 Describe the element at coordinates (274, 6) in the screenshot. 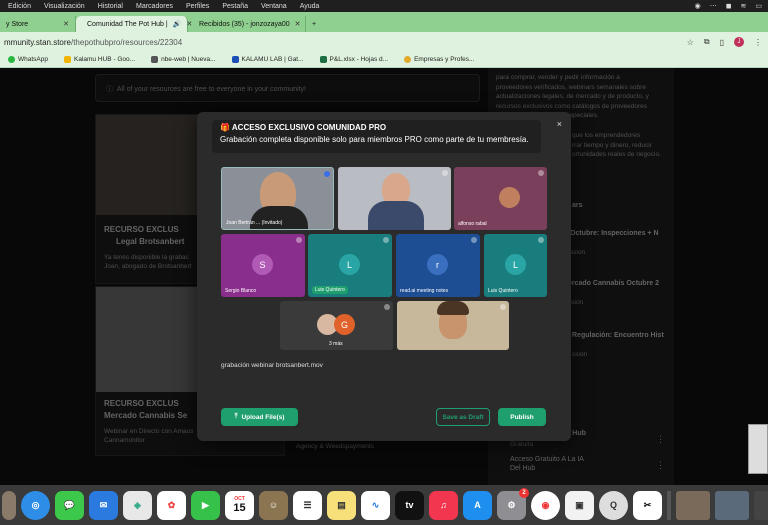

I see `menu-ventana: Ventana` at that location.